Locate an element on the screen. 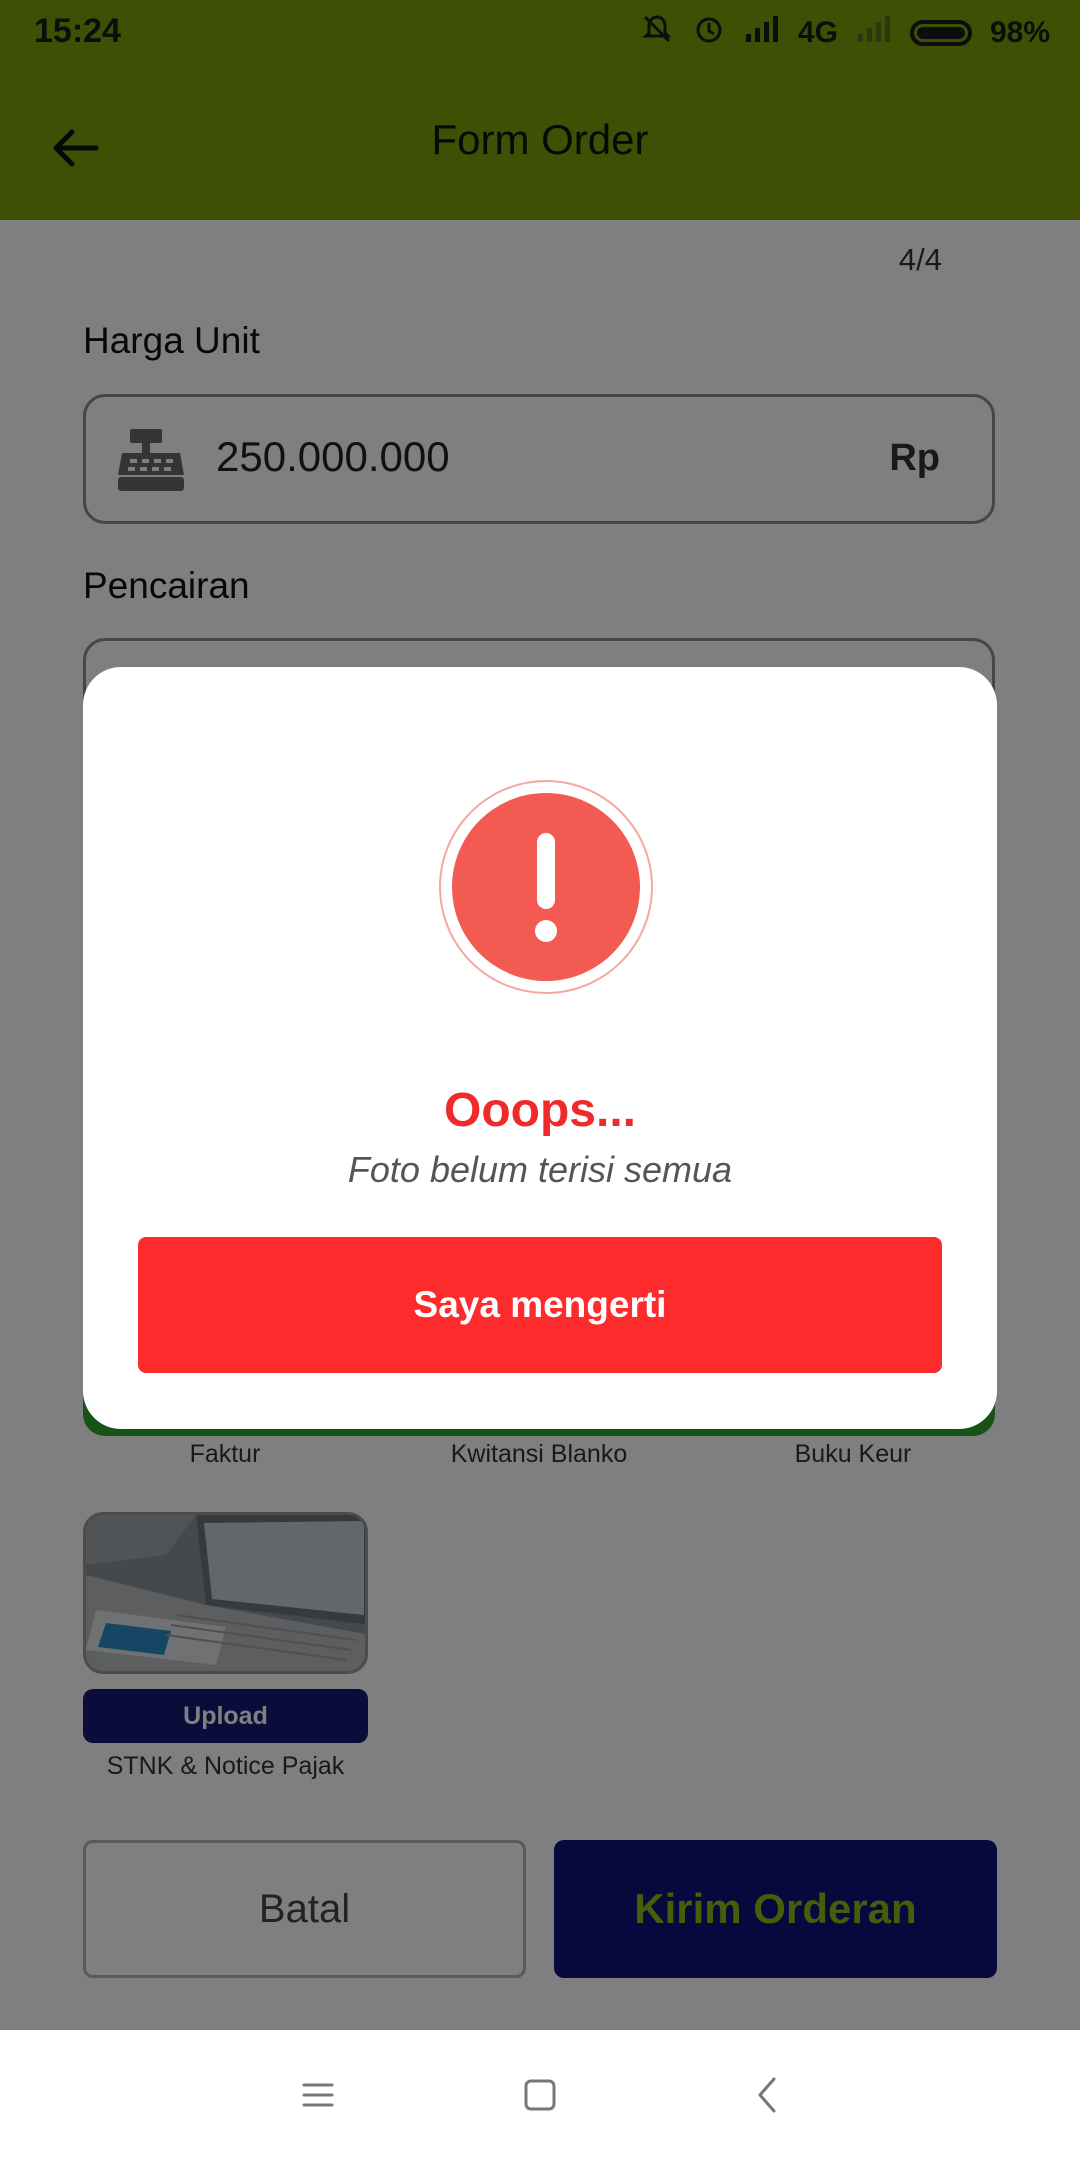 This screenshot has height=2160, width=1080. dialog-message: Foto belum terisi semua is located at coordinates (540, 1169).